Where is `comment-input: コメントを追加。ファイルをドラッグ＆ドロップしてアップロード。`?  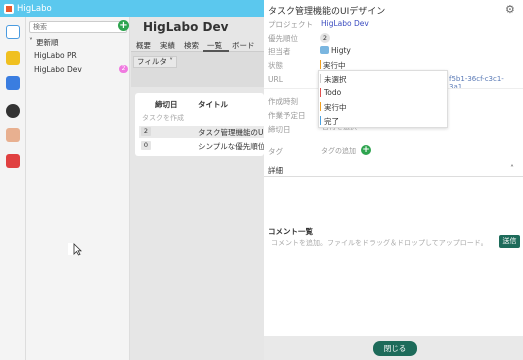
comment-input: コメントを追加。ファイルをドラッグ＆ドロップしてアップロード。 is located at coordinates (379, 243).